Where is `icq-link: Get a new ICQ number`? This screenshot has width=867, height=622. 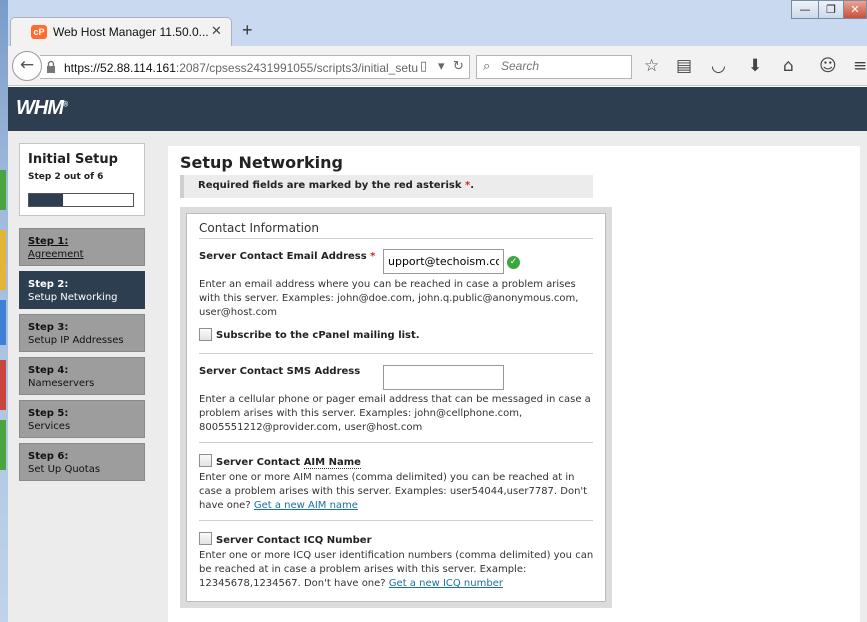 icq-link: Get a new ICQ number is located at coordinates (446, 583).